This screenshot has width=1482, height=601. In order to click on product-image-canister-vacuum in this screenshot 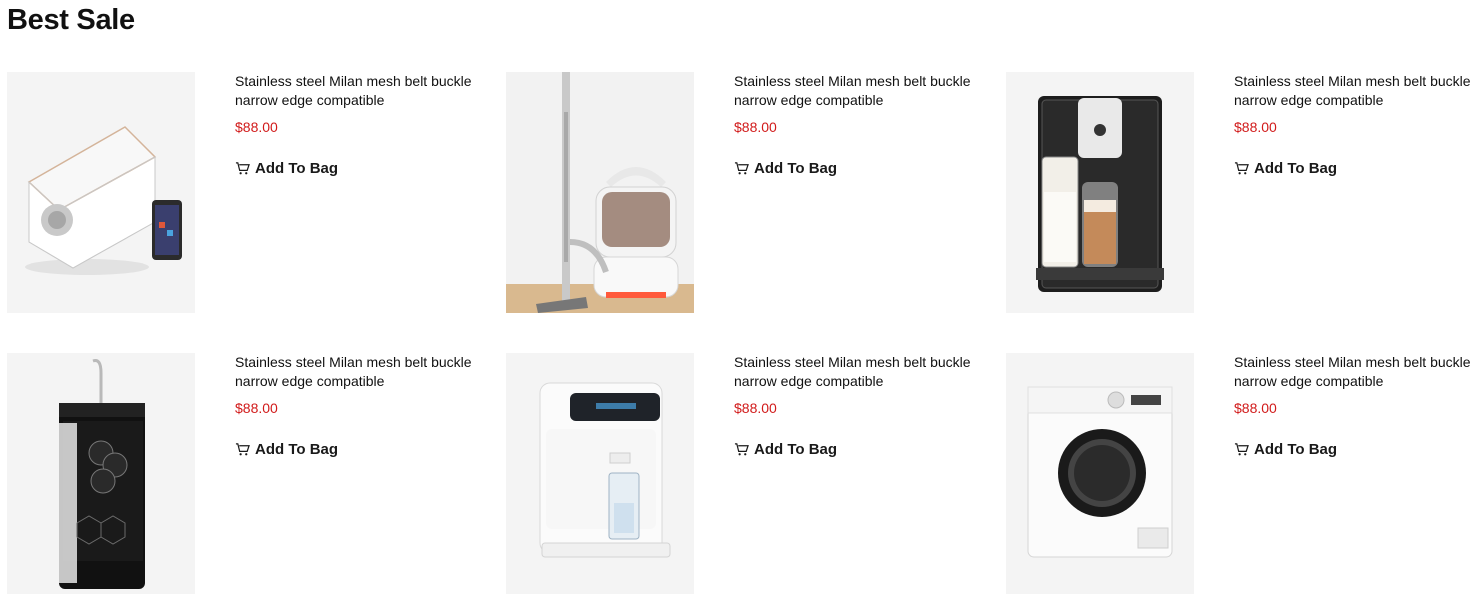, I will do `click(600, 192)`.